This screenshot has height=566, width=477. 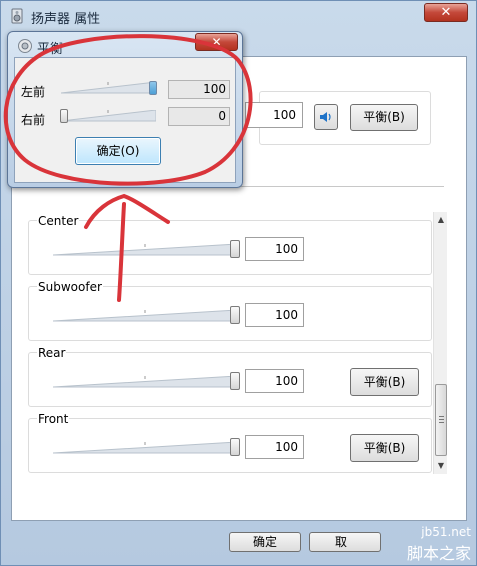 What do you see at coordinates (441, 466) in the screenshot?
I see `scroll-down-arrow-icon: ▼` at bounding box center [441, 466].